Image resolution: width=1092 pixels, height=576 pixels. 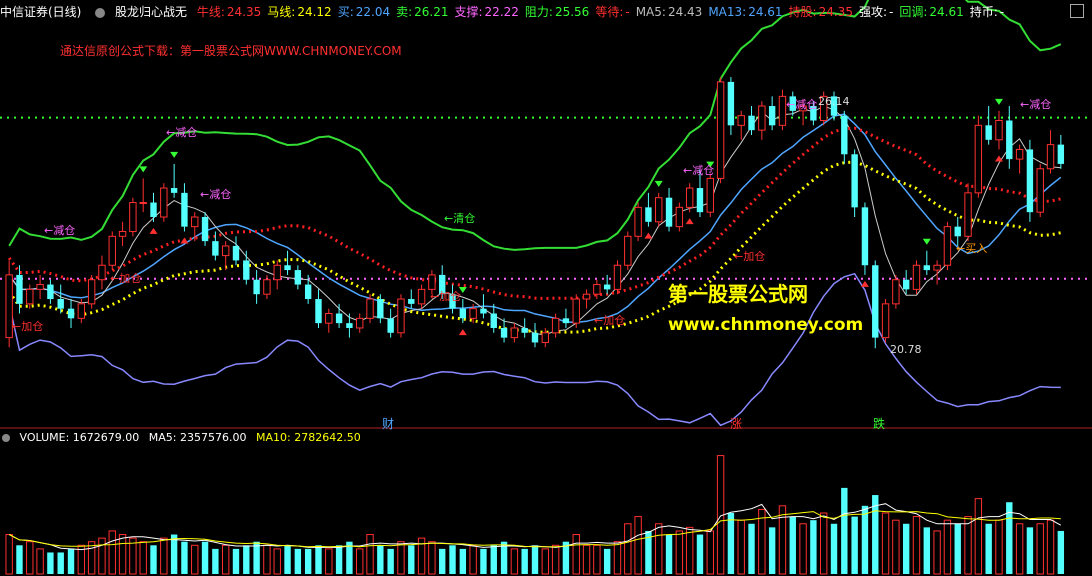 What do you see at coordinates (906, 349) in the screenshot?
I see `signal-annotation: 20.78` at bounding box center [906, 349].